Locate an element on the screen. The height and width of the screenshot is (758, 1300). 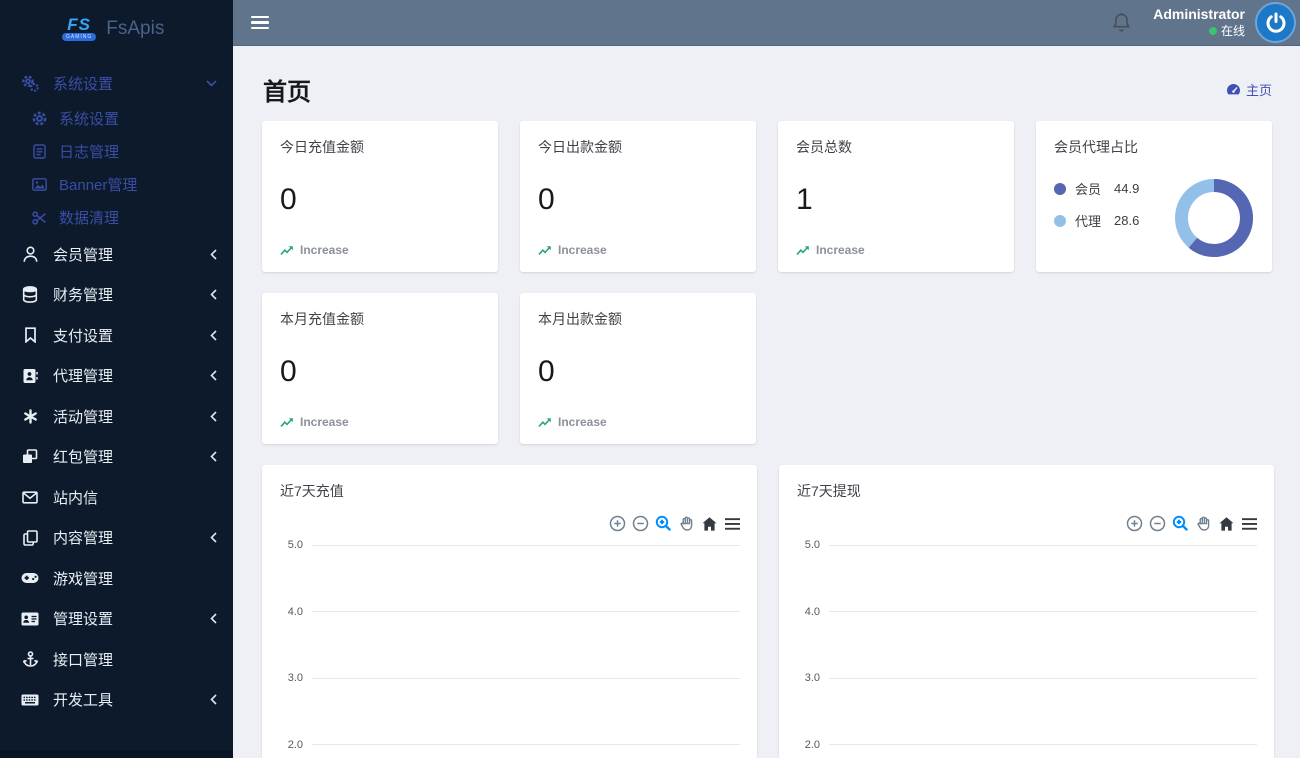
topbar: Administrator 在线 is located at coordinates (766, 23).